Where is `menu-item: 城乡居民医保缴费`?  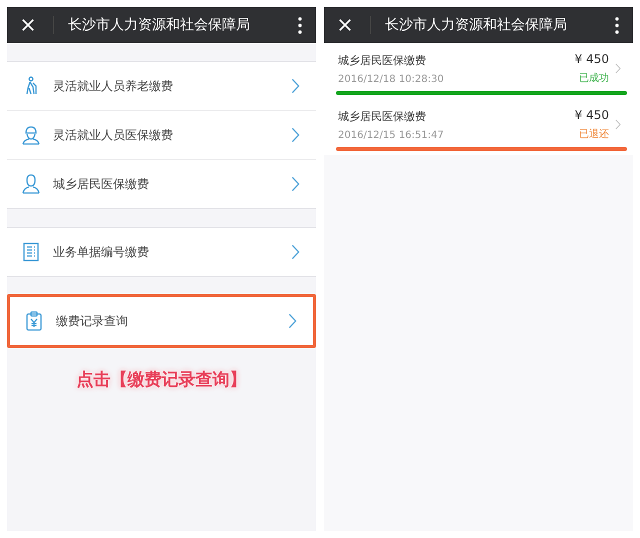
menu-item: 城乡居民医保缴费 is located at coordinates (161, 183).